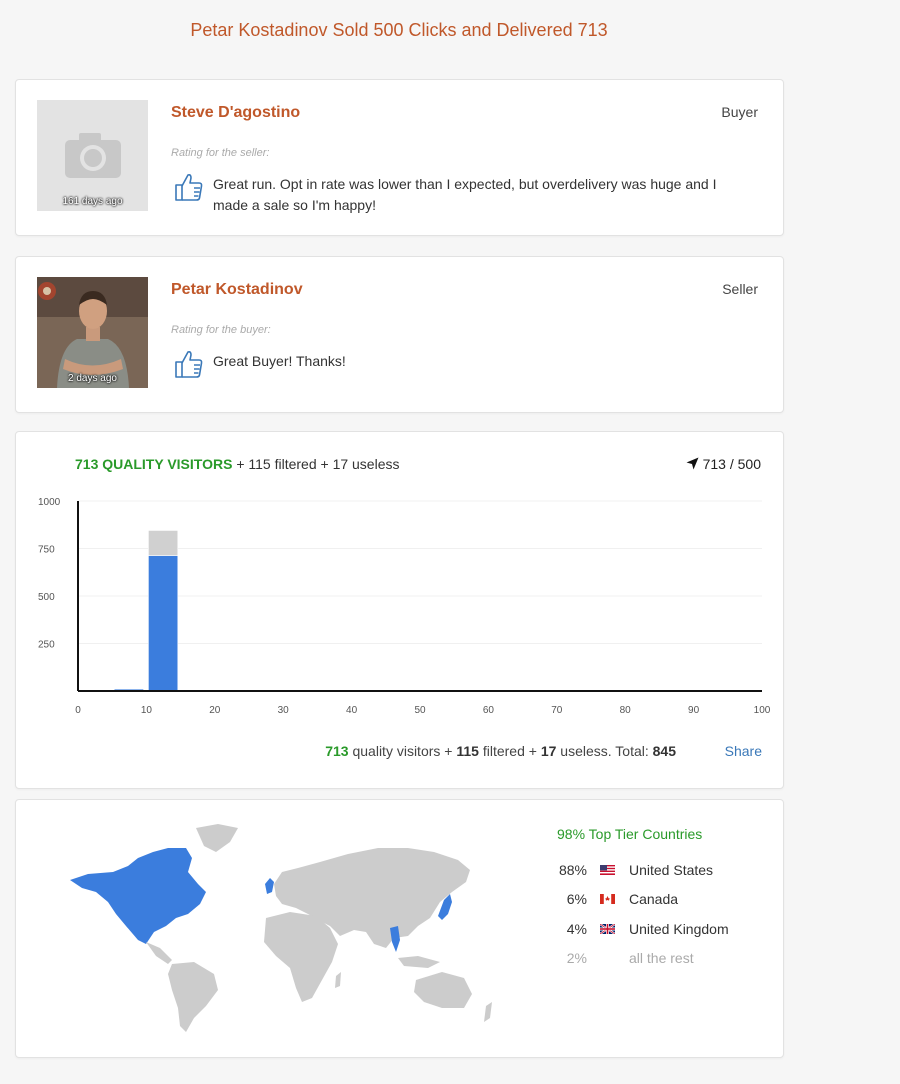  Describe the element at coordinates (92, 378) in the screenshot. I see `review-date: 2 days ago` at that location.